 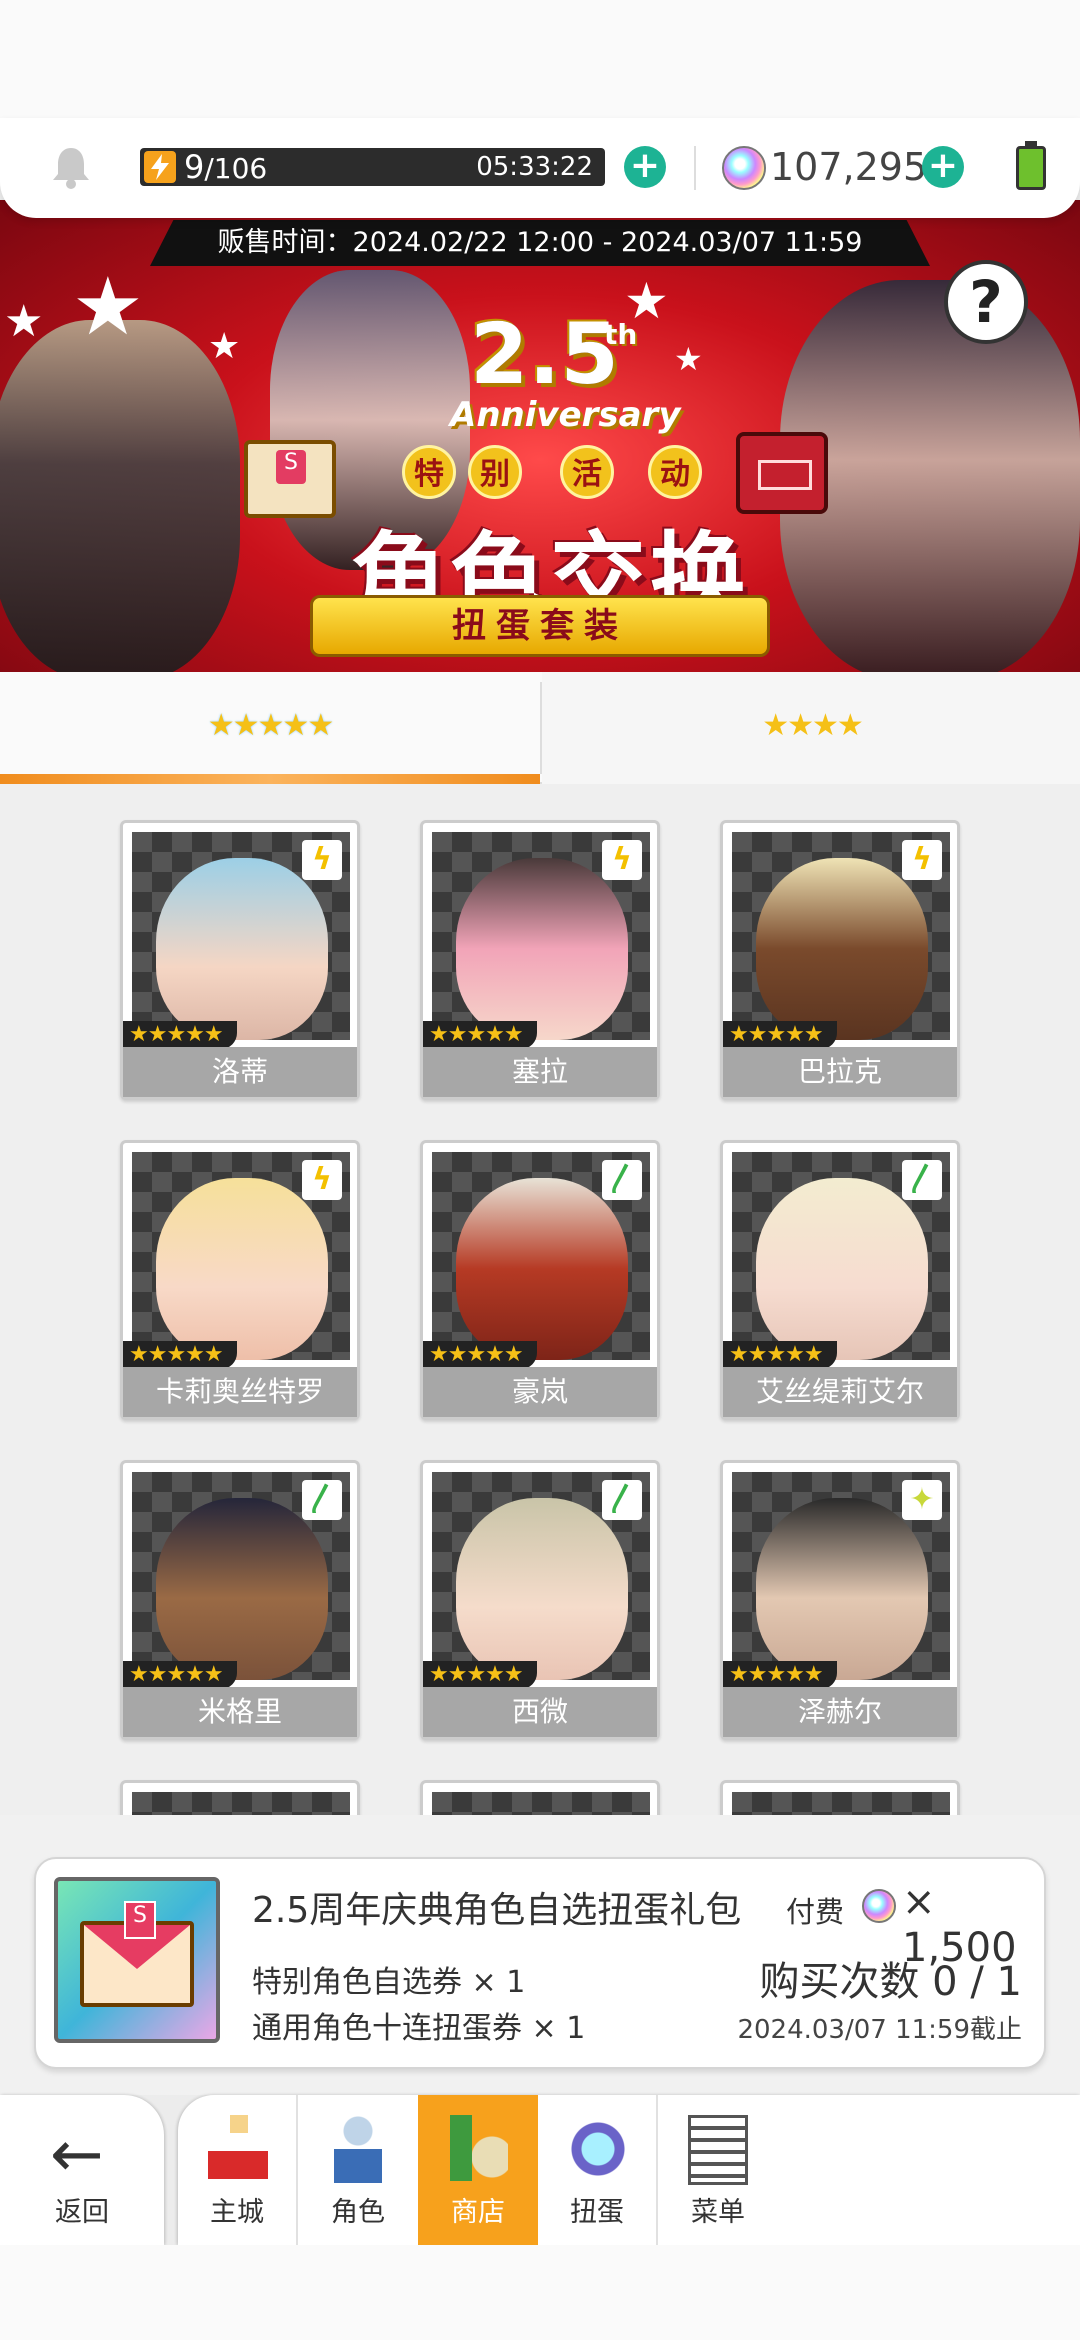 I want to click on character-name: 艾丝缇莉艾尔, so click(x=840, y=1392).